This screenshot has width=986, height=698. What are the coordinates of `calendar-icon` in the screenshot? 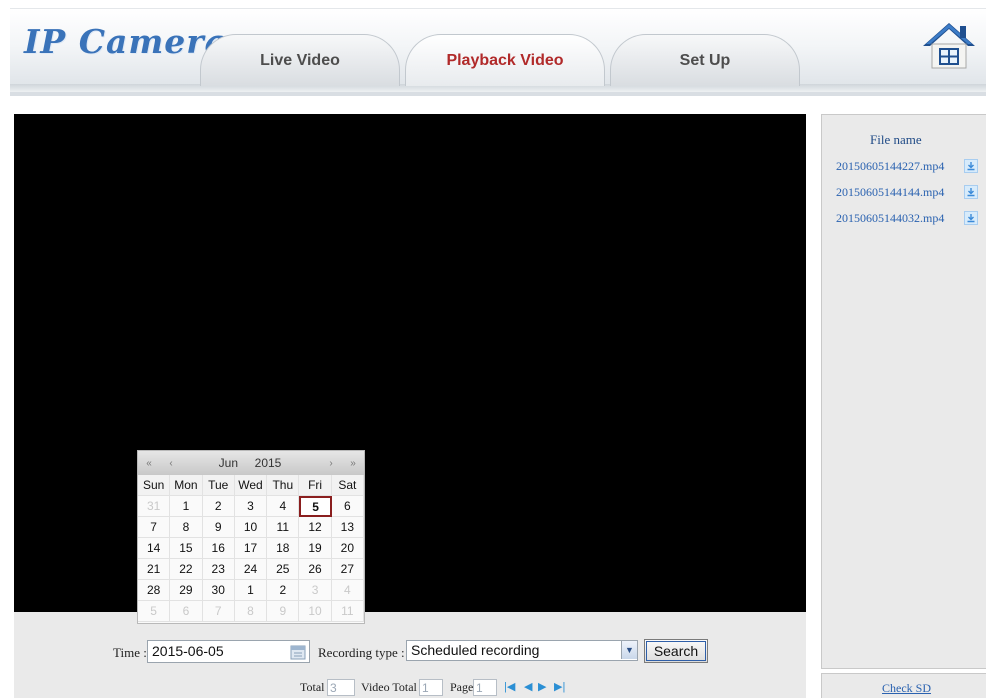 It's located at (298, 652).